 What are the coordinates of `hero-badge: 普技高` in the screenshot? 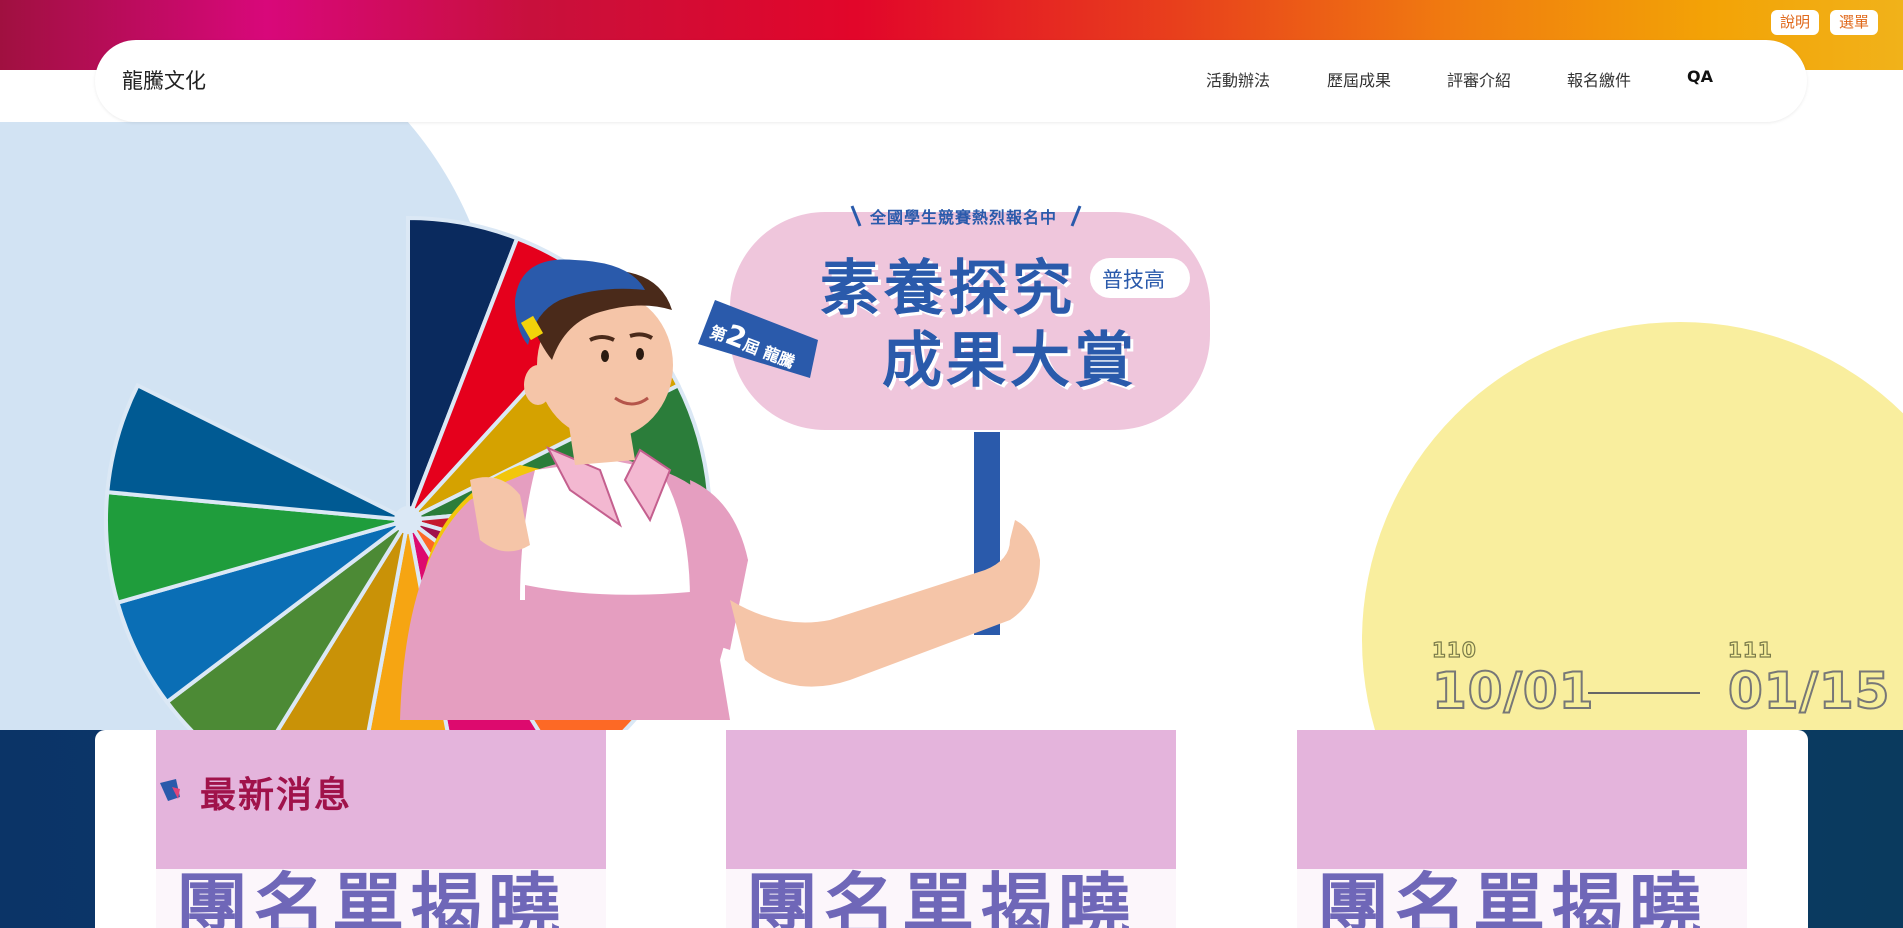 It's located at (1133, 280).